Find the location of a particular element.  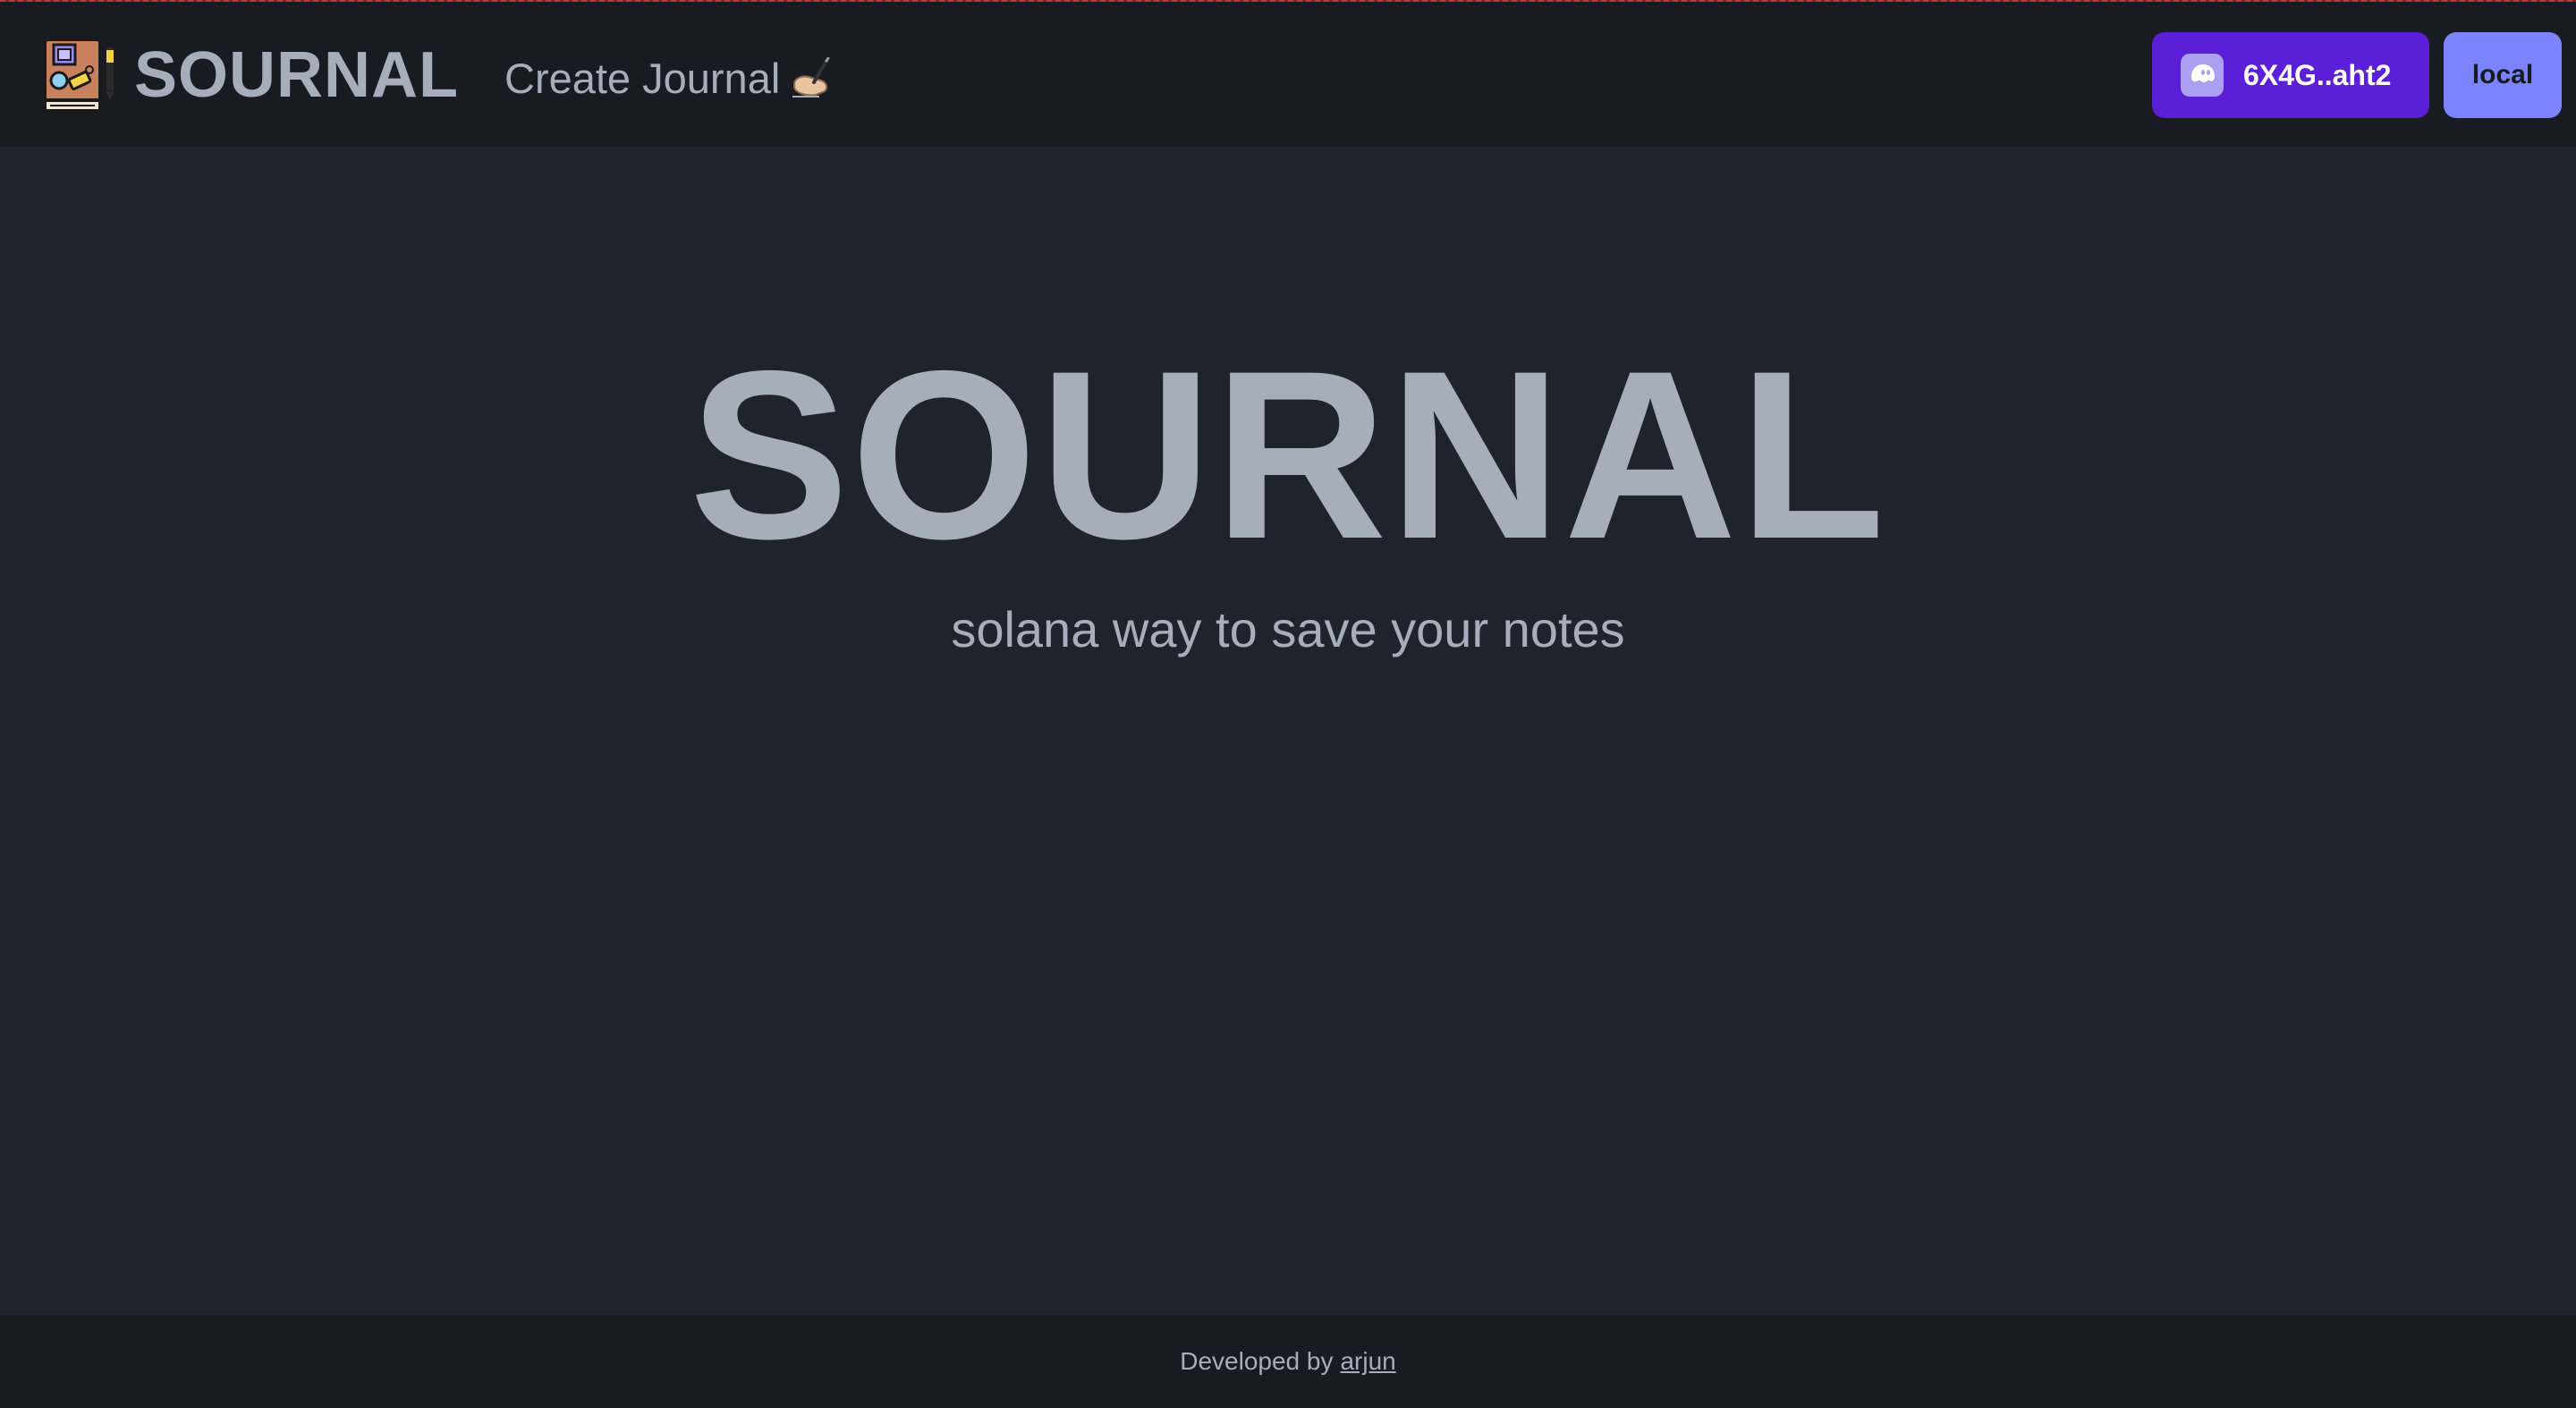

brand-name: SOURNAL is located at coordinates (296, 75).